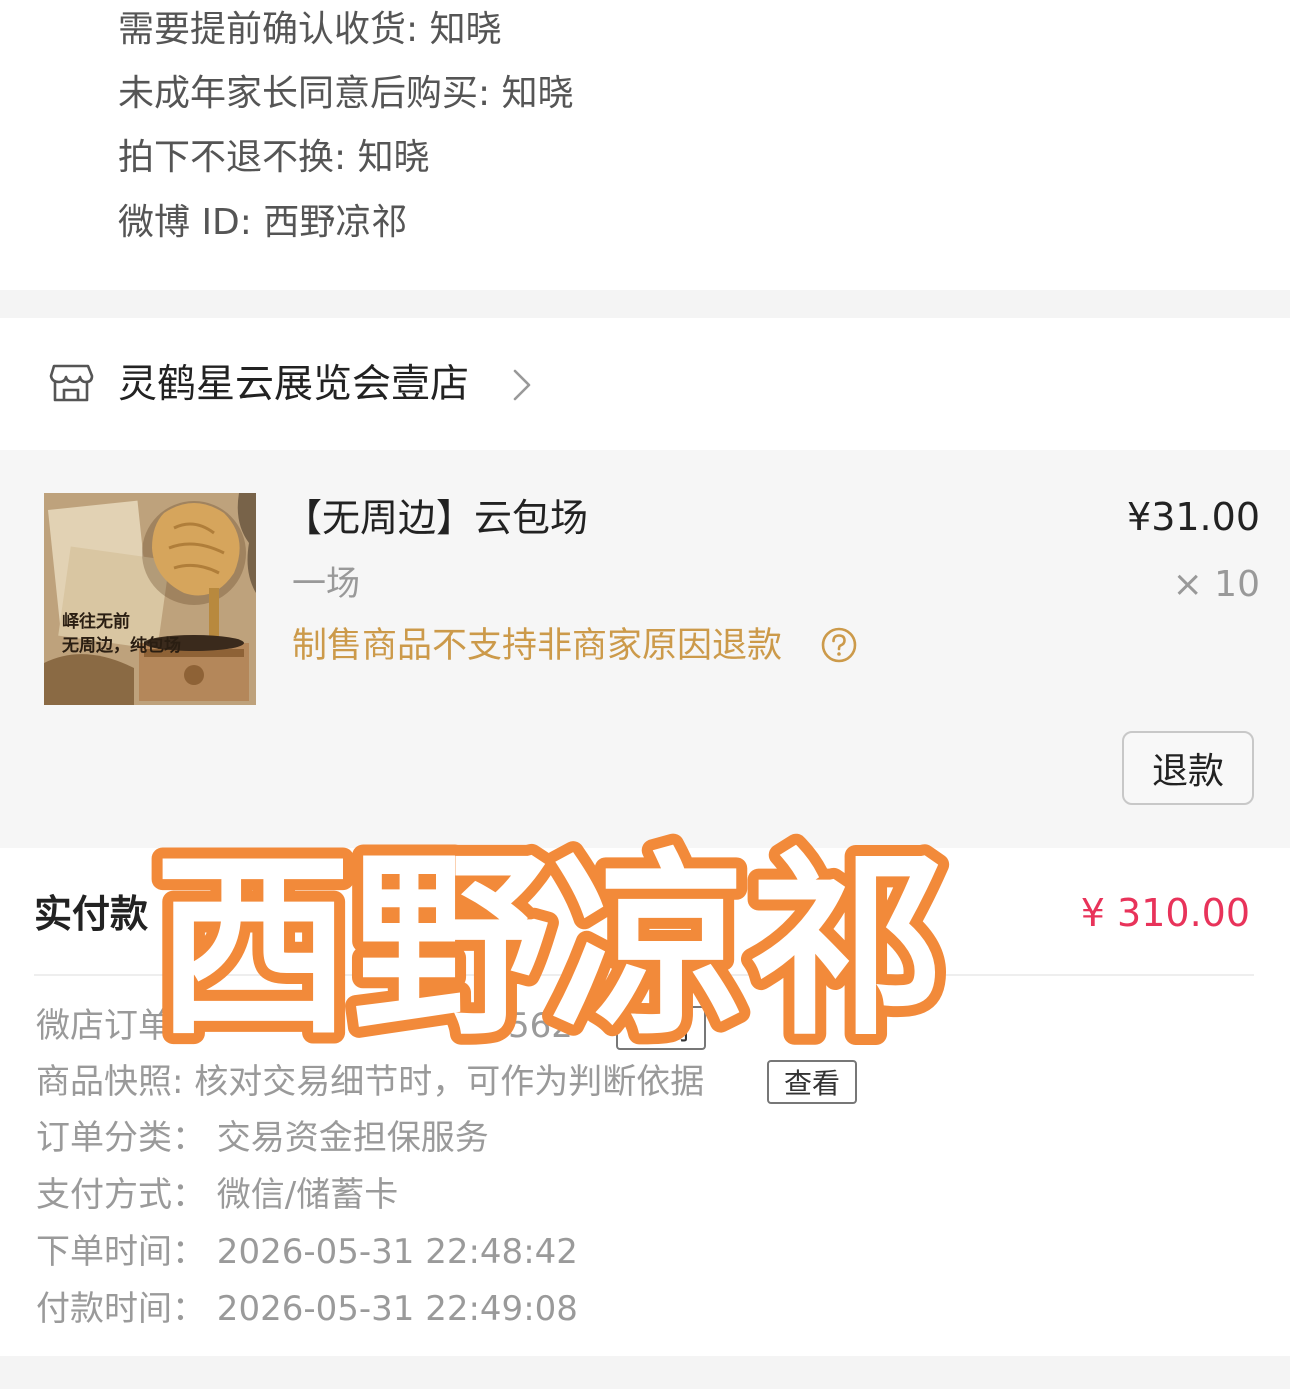  What do you see at coordinates (96, 622) in the screenshot?
I see `thumbnail-caption-line1: 峄往无前` at bounding box center [96, 622].